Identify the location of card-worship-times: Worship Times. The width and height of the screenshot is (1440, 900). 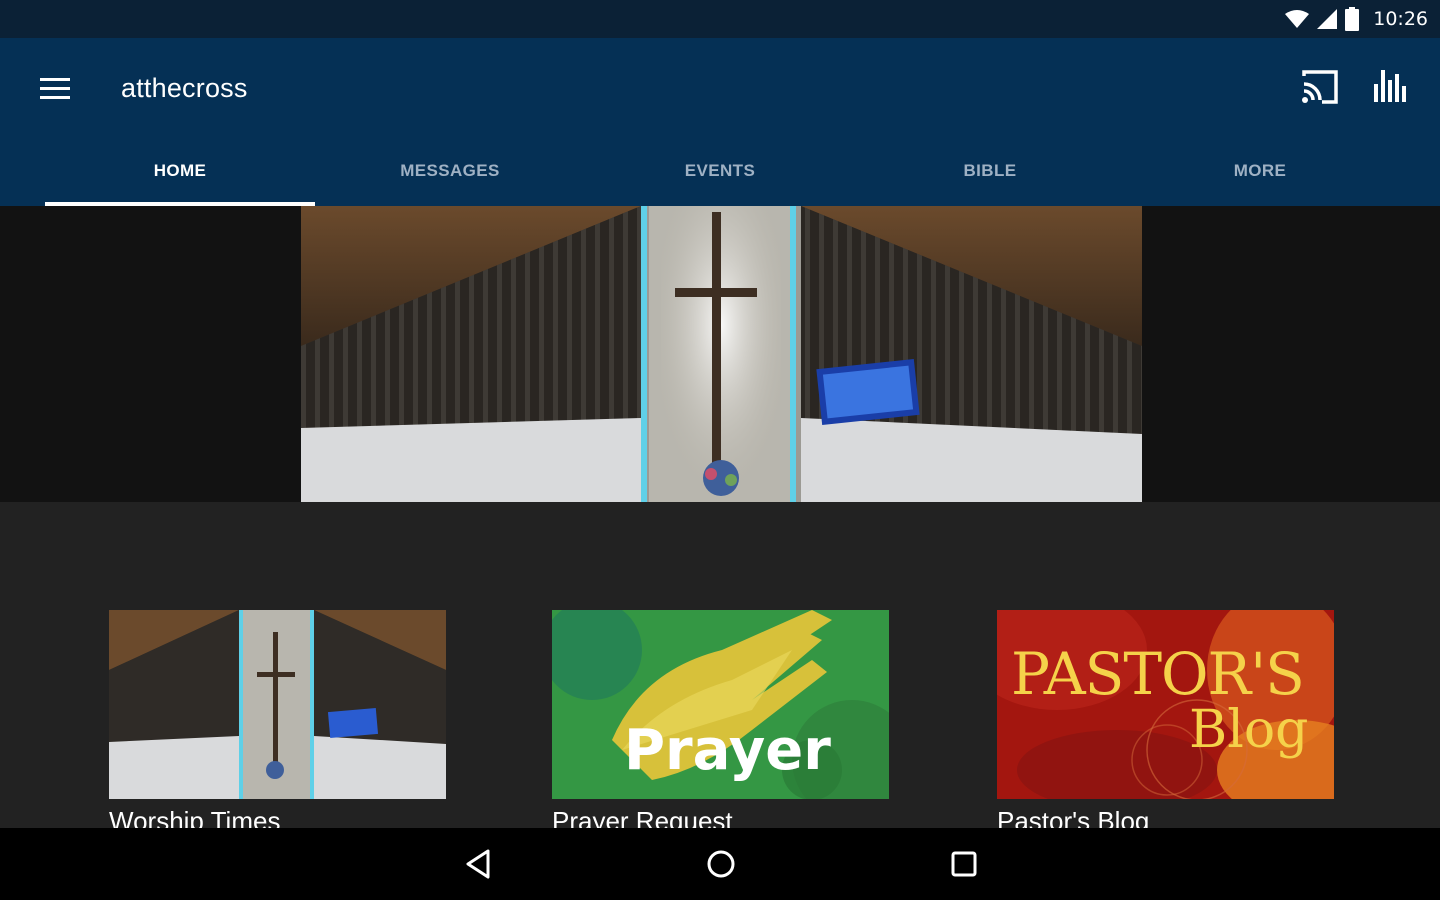
(277, 723).